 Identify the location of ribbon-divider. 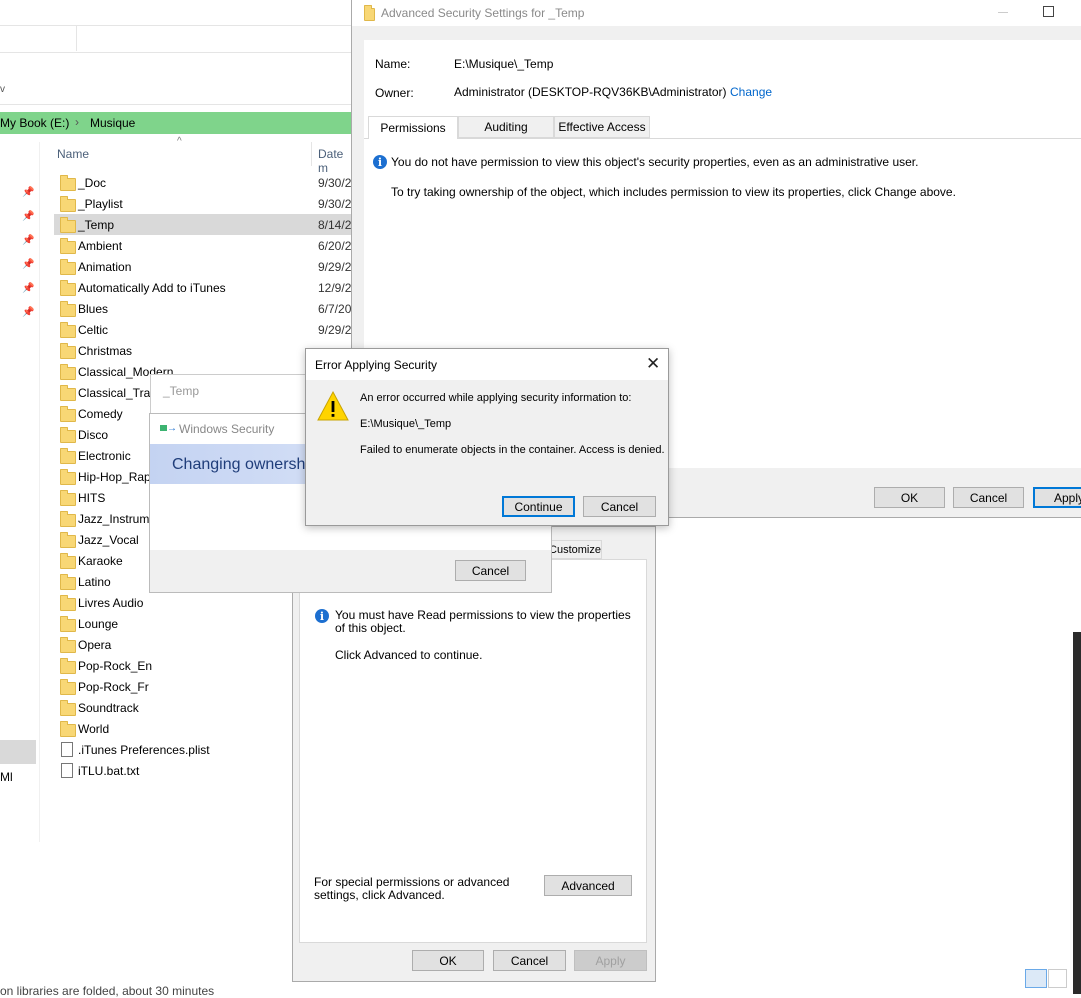
(76, 38).